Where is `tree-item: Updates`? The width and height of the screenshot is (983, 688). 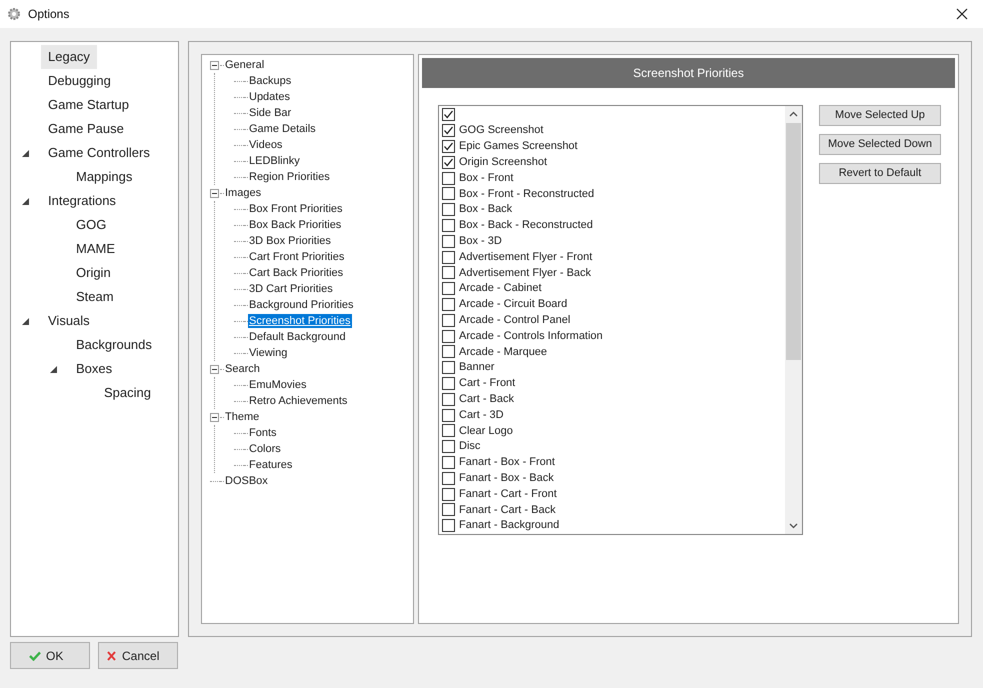 tree-item: Updates is located at coordinates (269, 97).